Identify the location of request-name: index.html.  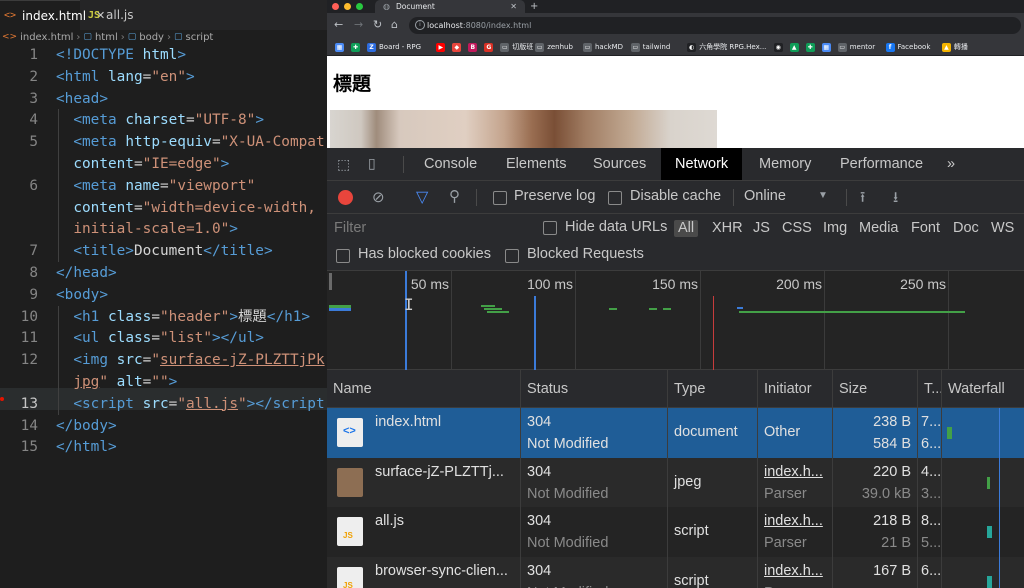
(408, 422).